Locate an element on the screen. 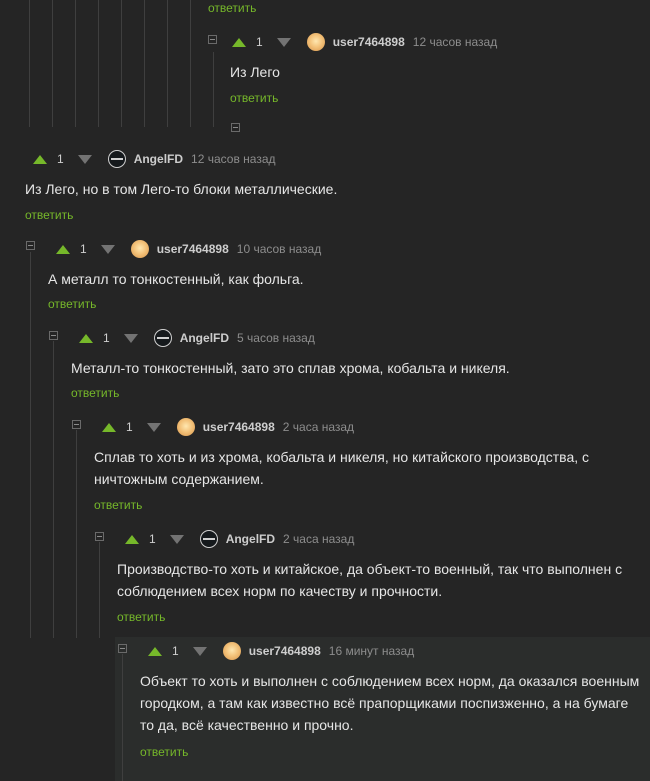  comment-header: 1 AngelFD 12 часов назад is located at coordinates (154, 159).